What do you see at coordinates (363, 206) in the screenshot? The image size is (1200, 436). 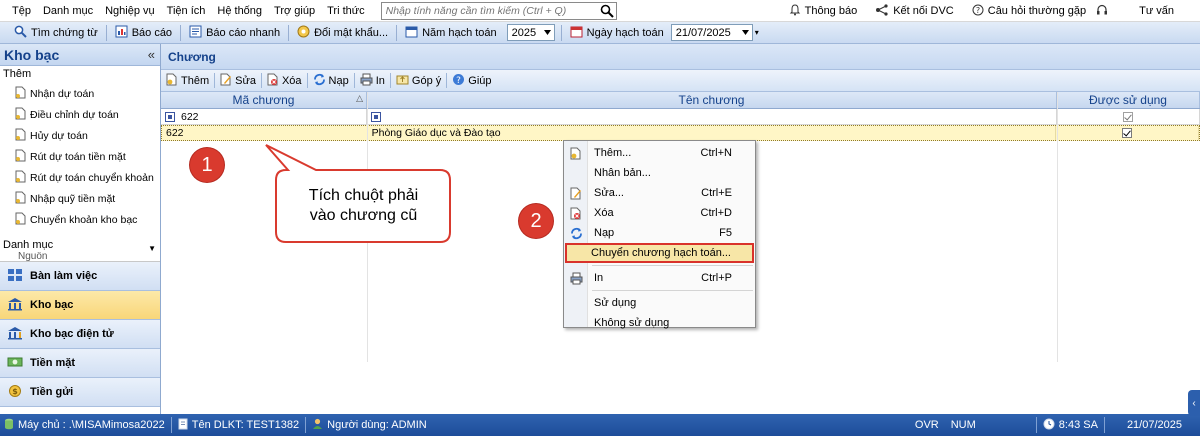 I see `callout-text: Tích chuột phải vào chương cũ` at bounding box center [363, 206].